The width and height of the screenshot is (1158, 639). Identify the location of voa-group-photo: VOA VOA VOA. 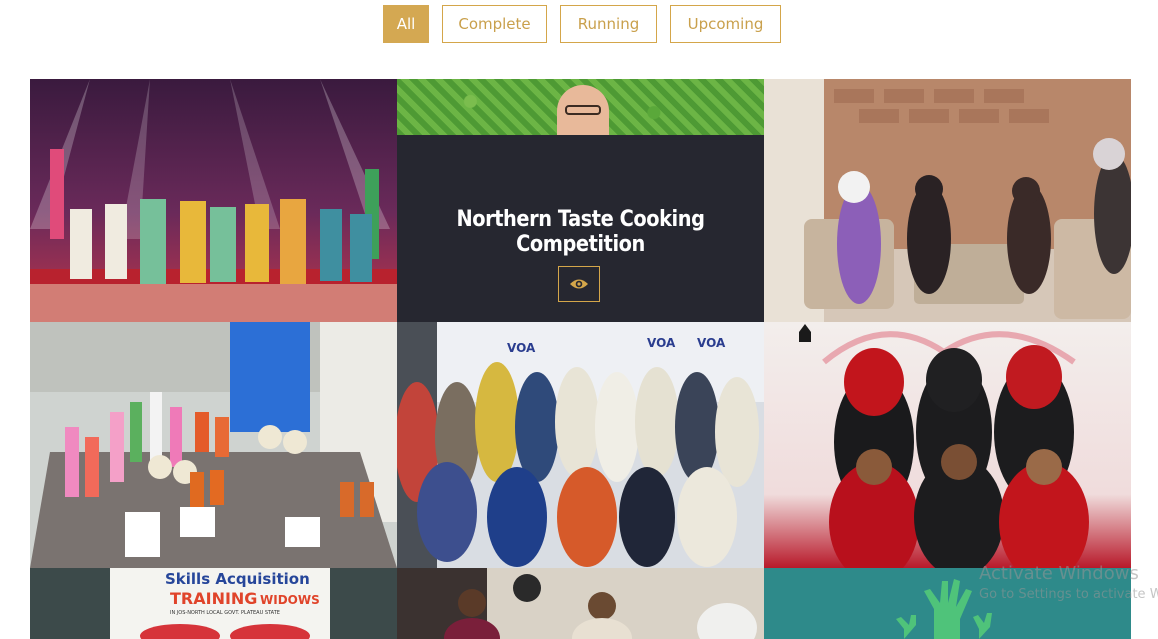
(580, 445).